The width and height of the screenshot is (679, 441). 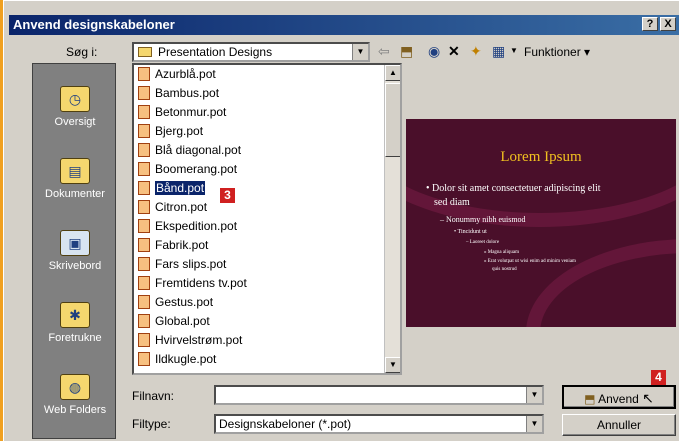 I want to click on lookin-value: Presentation Designs, so click(x=215, y=52).